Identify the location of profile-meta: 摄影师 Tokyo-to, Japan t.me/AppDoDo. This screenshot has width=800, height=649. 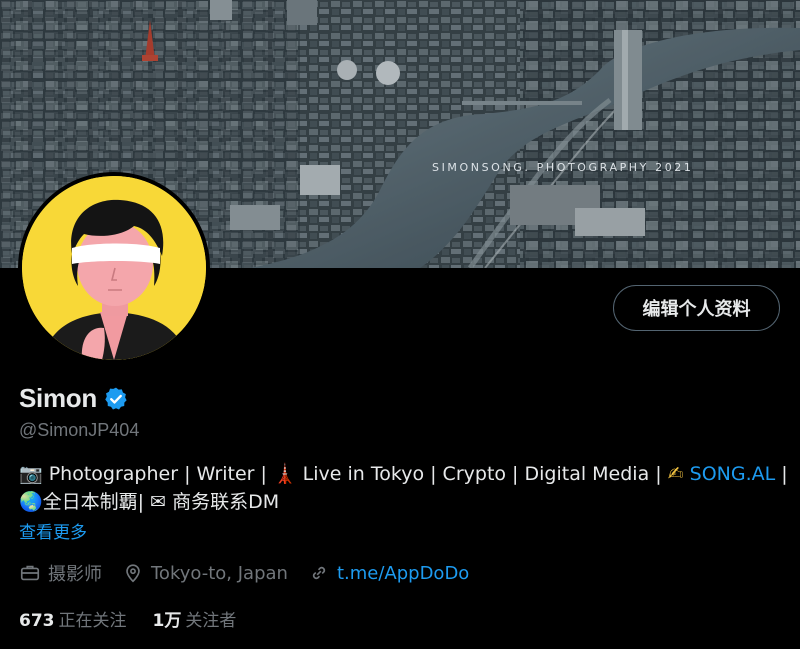
(254, 573).